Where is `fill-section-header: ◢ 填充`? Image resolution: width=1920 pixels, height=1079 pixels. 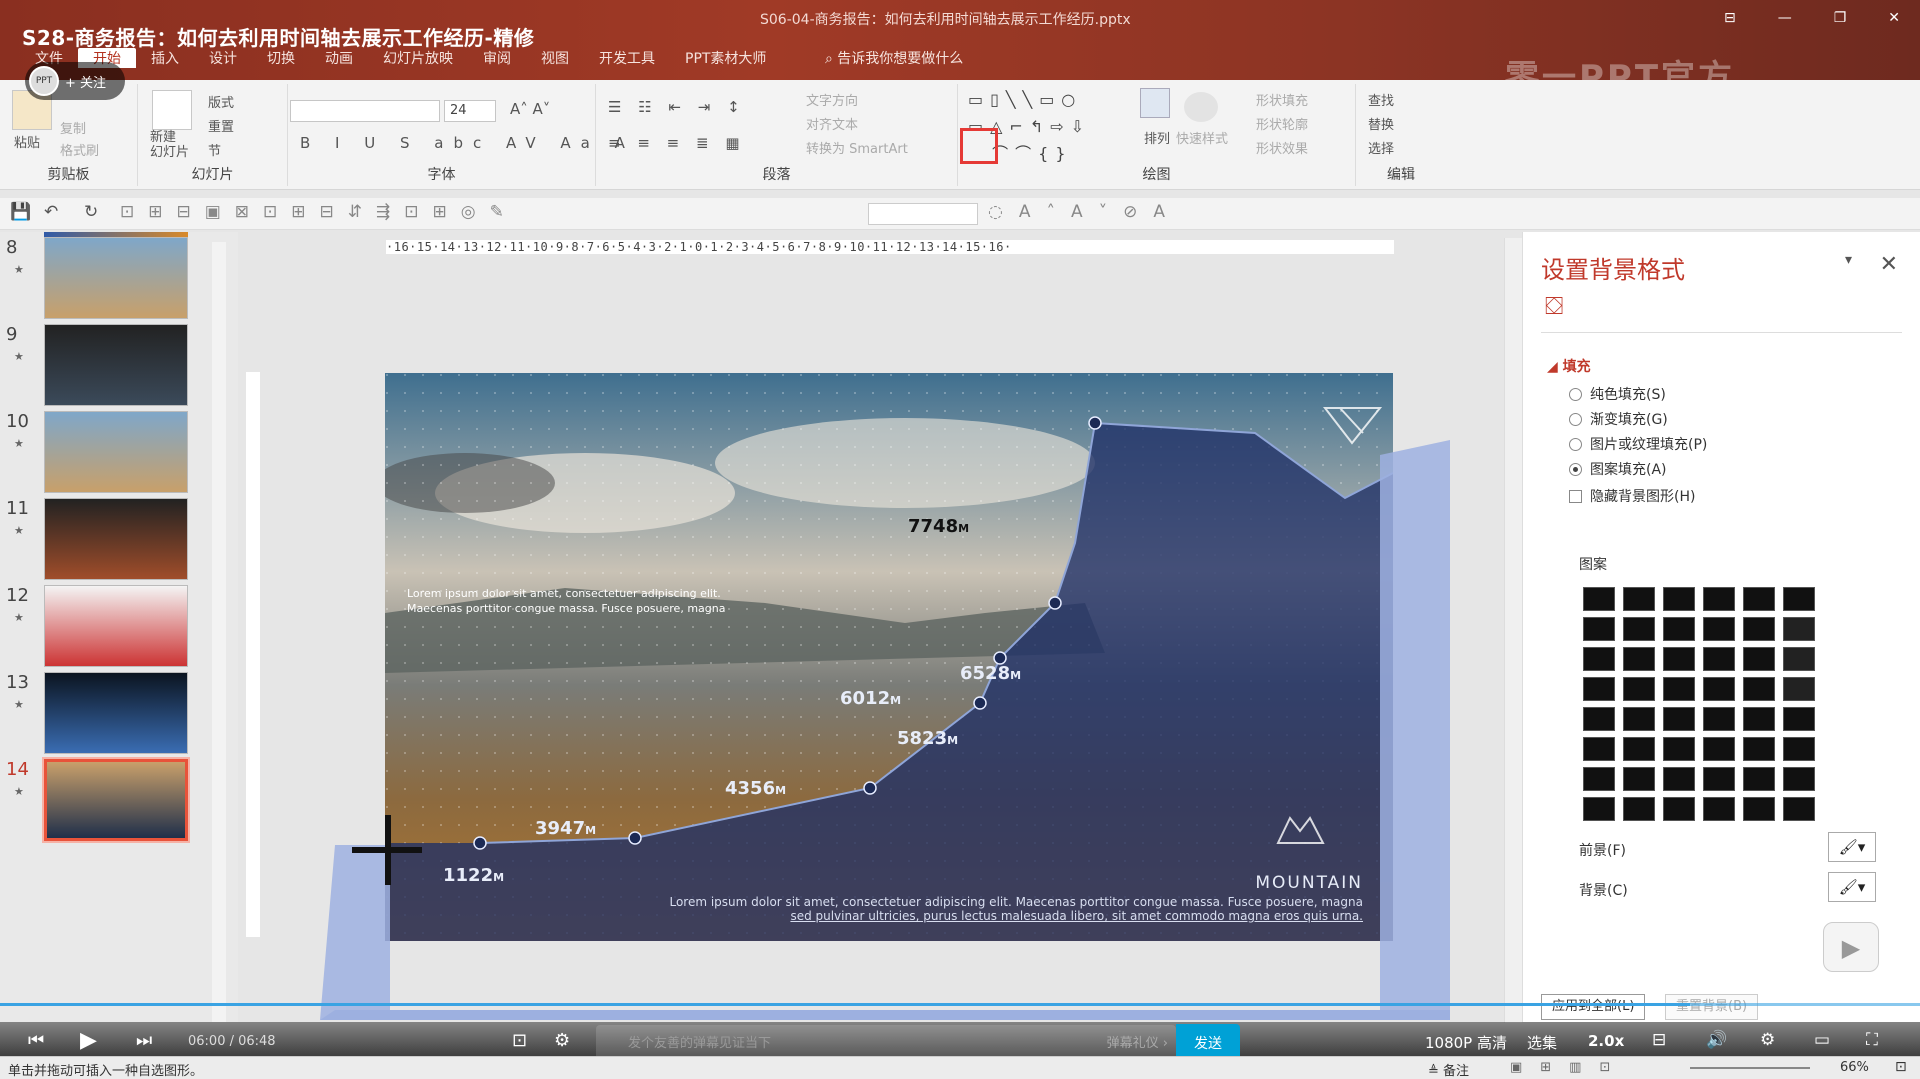 fill-section-header: ◢ 填充 is located at coordinates (1569, 366).